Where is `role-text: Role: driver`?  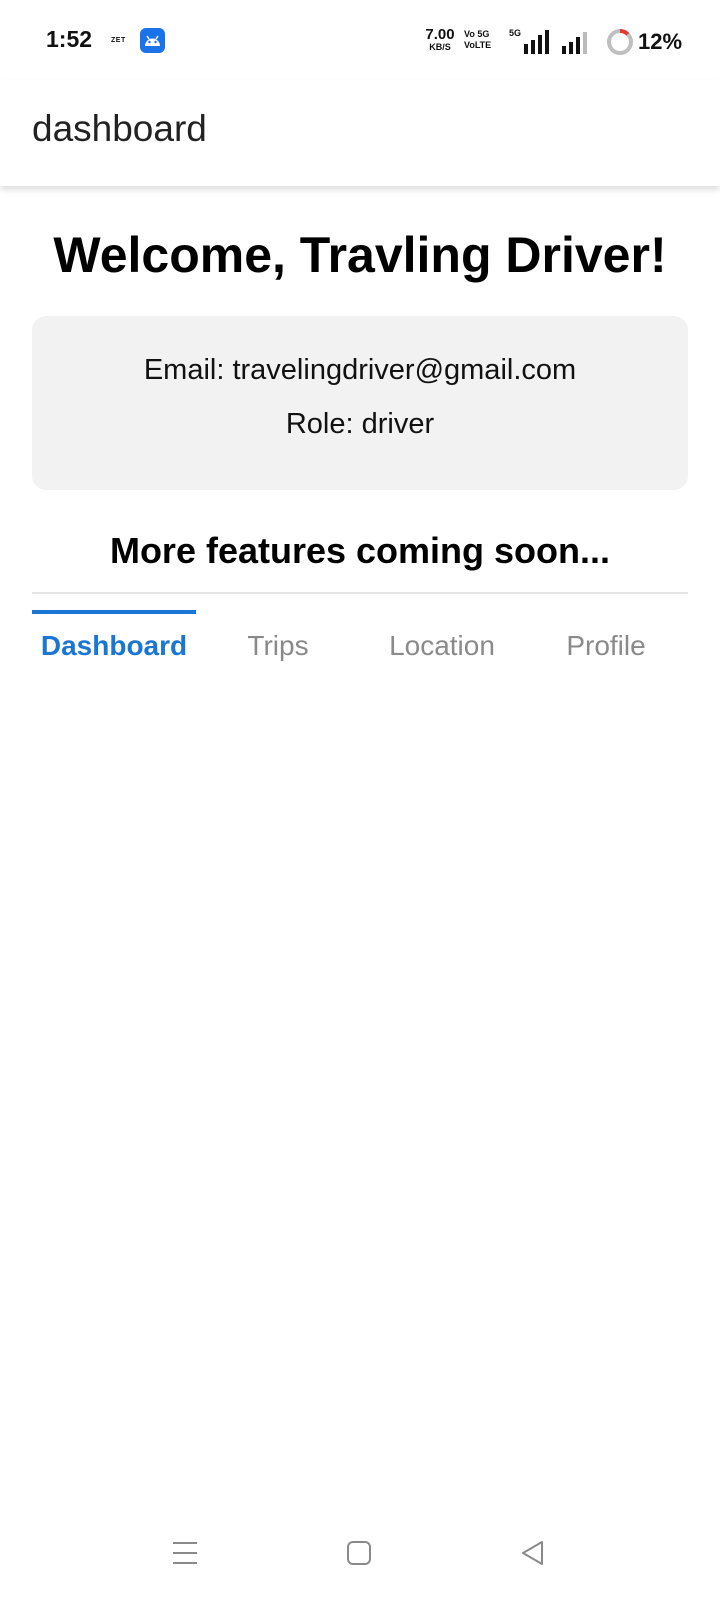
role-text: Role: driver is located at coordinates (360, 424).